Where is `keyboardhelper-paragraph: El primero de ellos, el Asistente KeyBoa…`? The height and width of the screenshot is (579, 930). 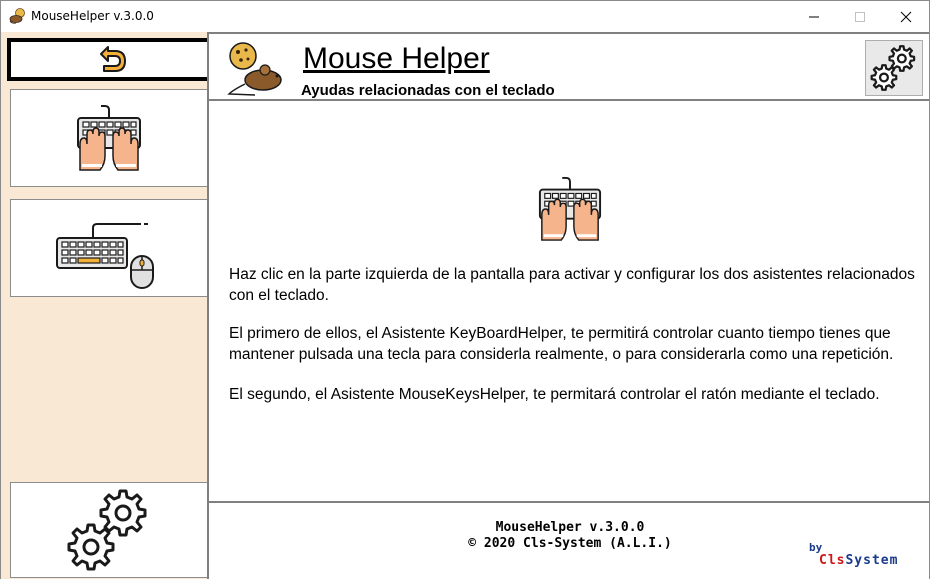
keyboardhelper-paragraph: El primero de ellos, el Asistente KeyBoa… is located at coordinates (561, 344).